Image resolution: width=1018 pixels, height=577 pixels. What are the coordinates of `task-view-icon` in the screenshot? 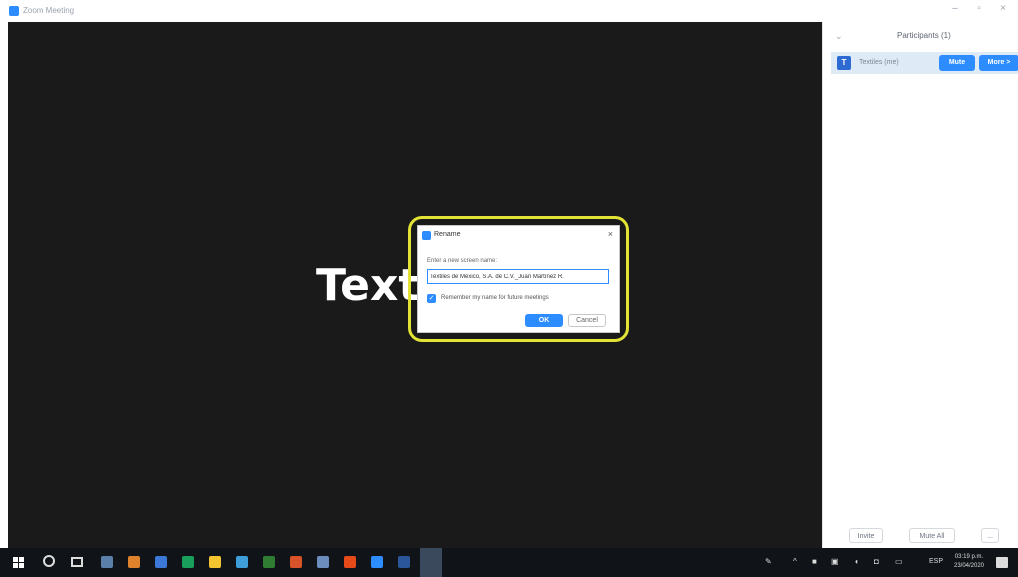 It's located at (77, 562).